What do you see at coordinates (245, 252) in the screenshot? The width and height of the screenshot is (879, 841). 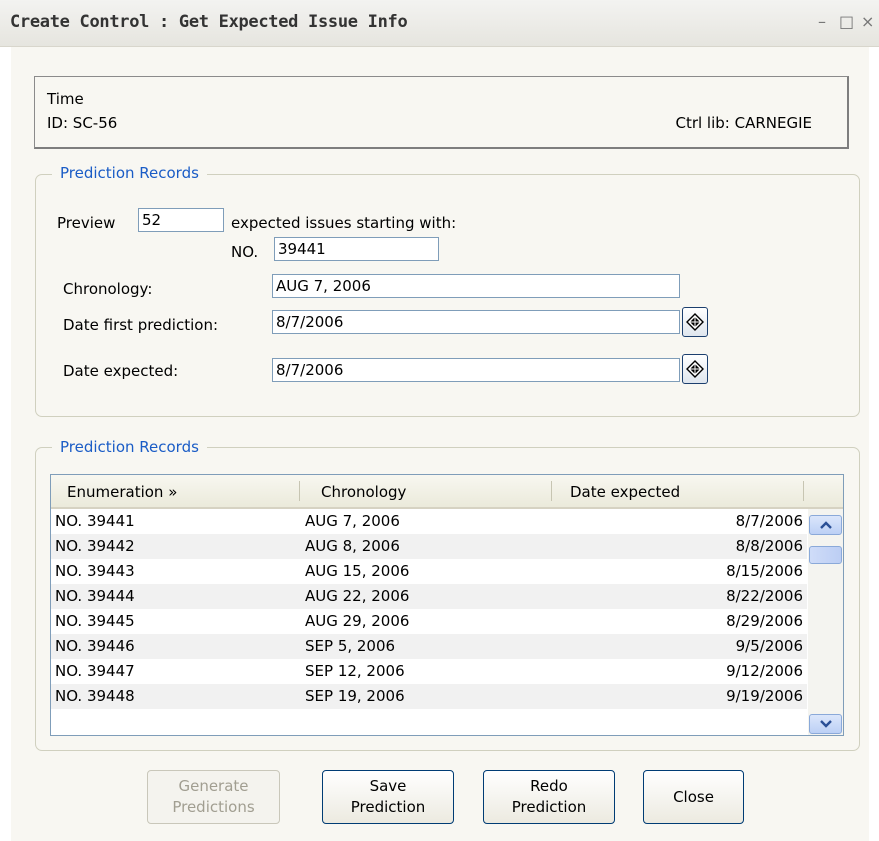 I see `number-label: NO.` at bounding box center [245, 252].